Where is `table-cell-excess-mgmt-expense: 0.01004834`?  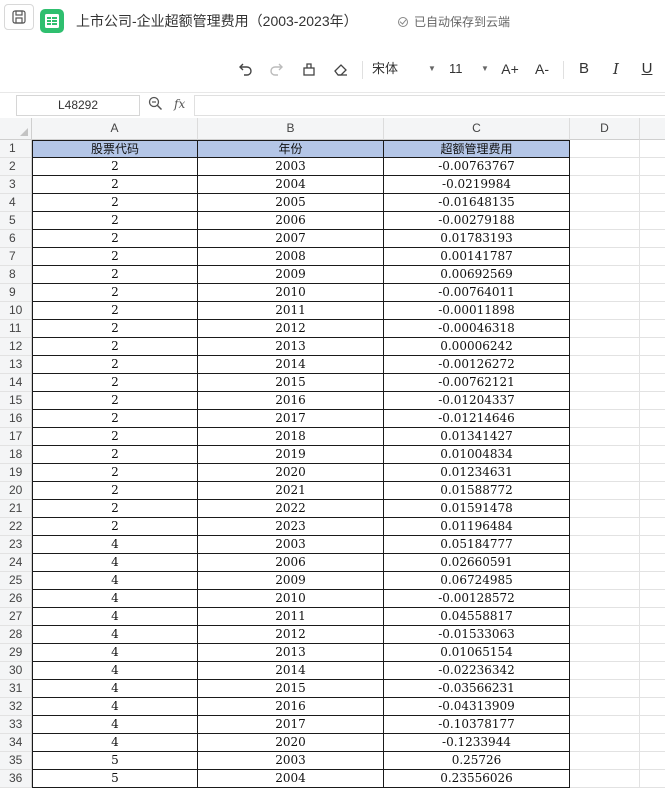 table-cell-excess-mgmt-expense: 0.01004834 is located at coordinates (477, 455).